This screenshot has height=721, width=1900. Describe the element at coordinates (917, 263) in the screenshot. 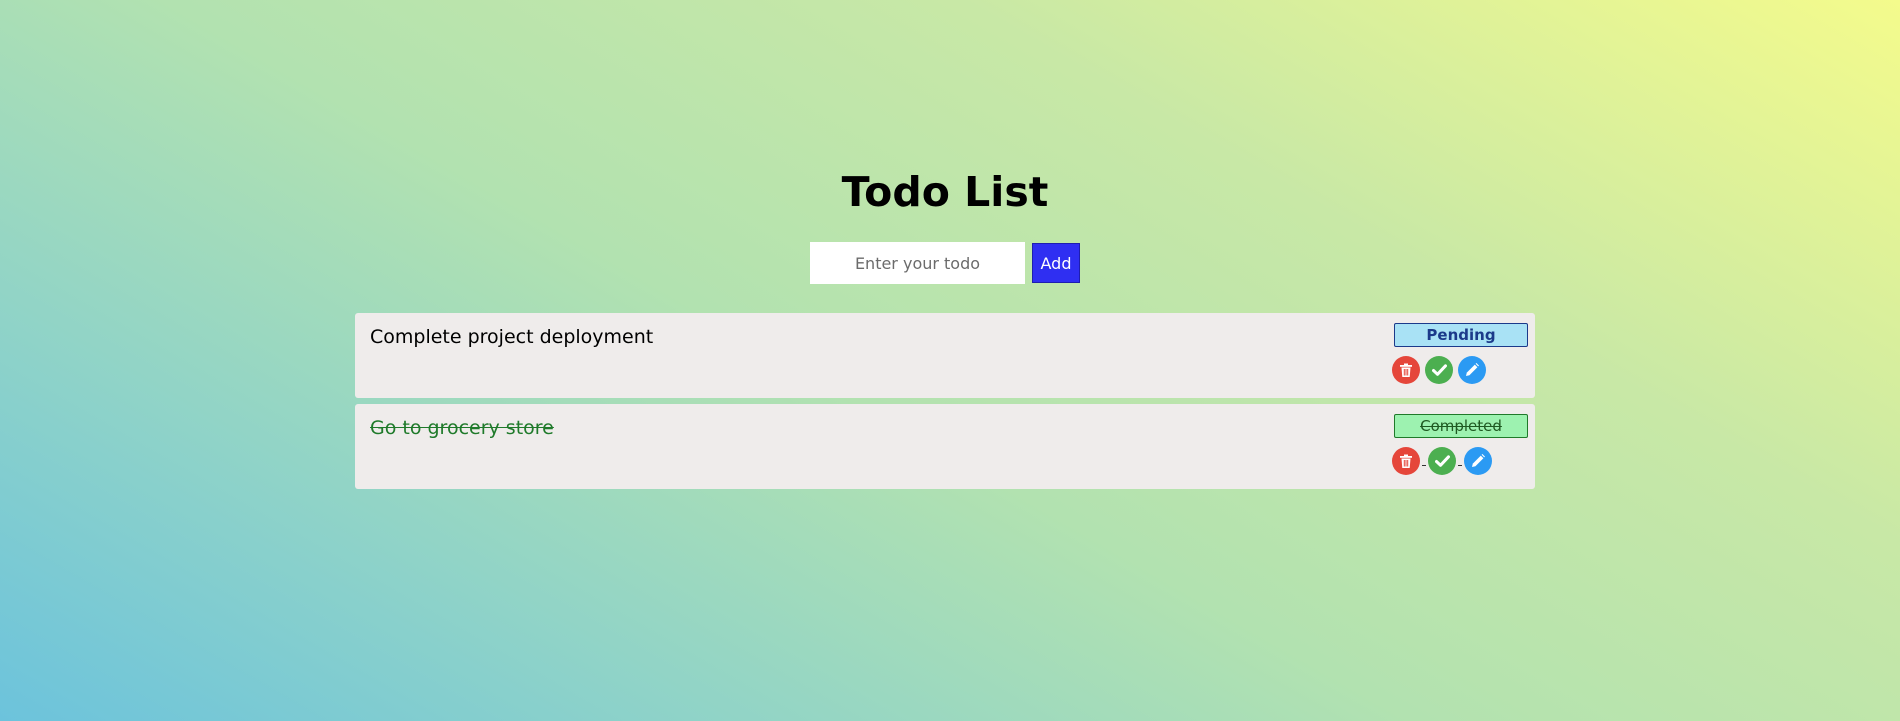

I see `todo-input` at that location.